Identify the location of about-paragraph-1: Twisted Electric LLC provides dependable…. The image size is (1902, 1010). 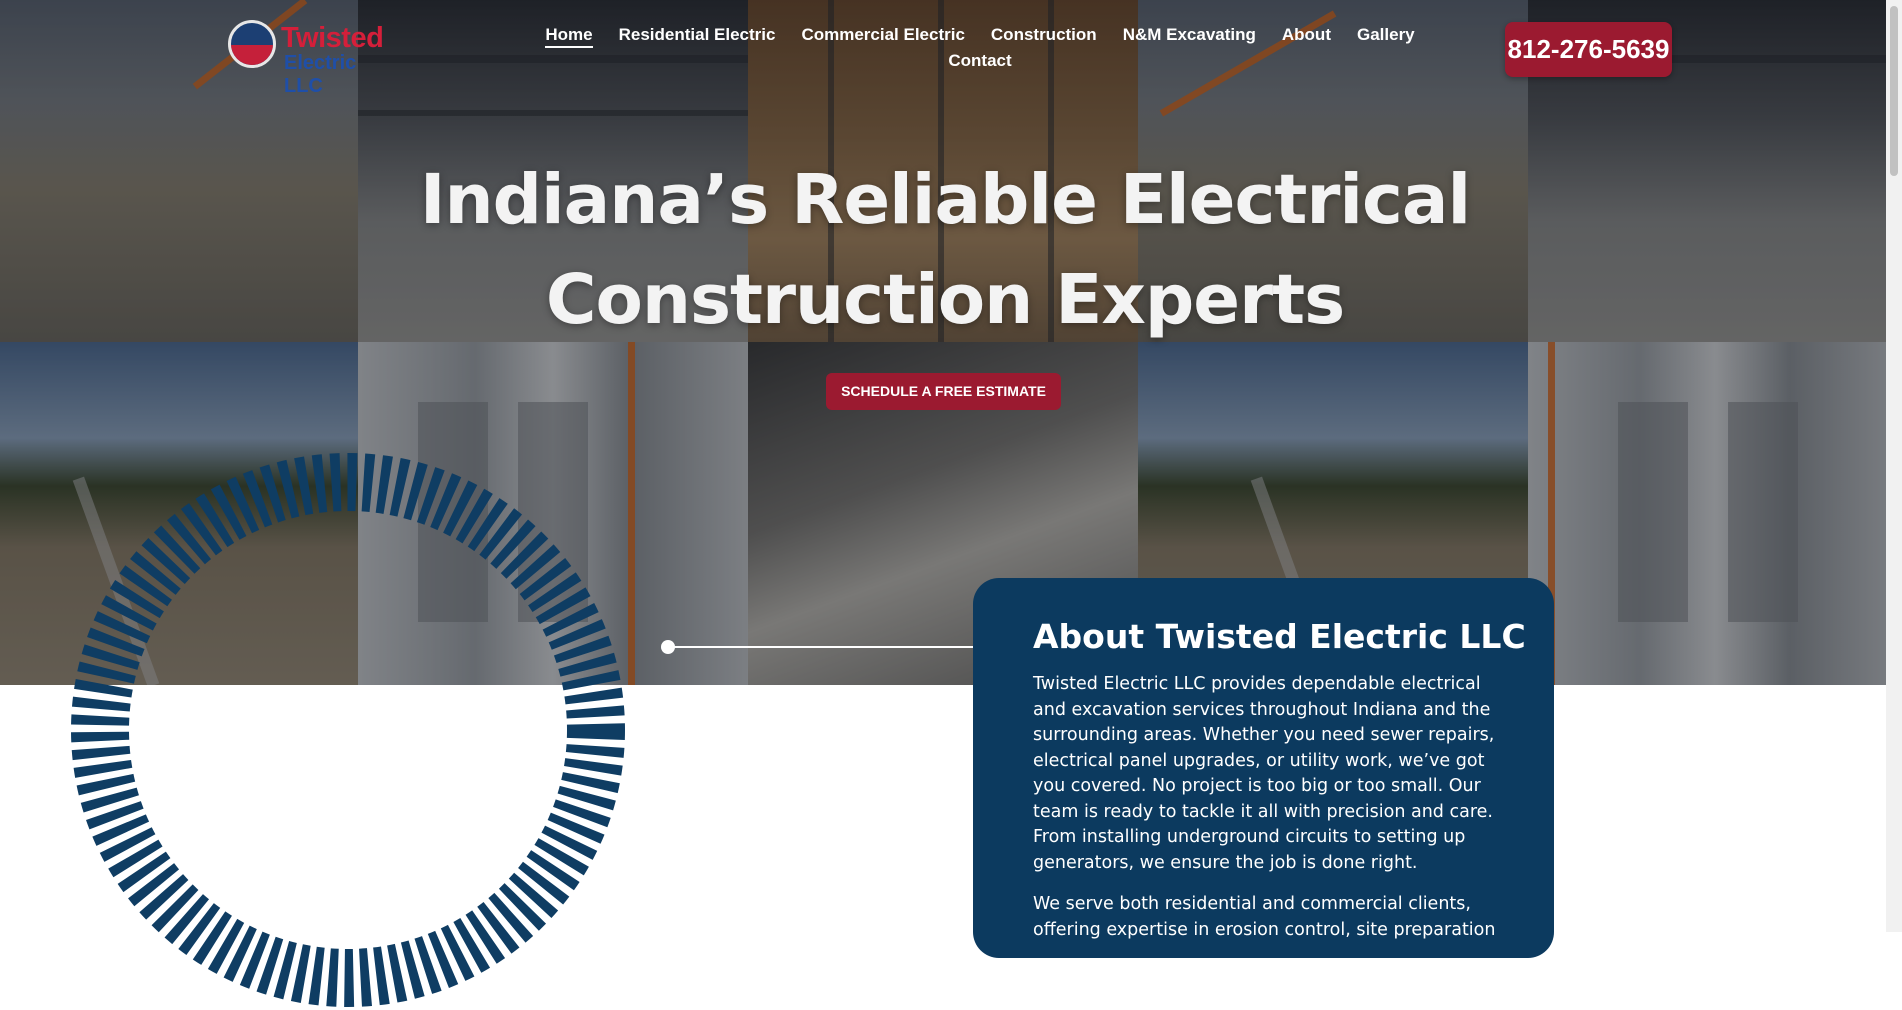
(1264, 773).